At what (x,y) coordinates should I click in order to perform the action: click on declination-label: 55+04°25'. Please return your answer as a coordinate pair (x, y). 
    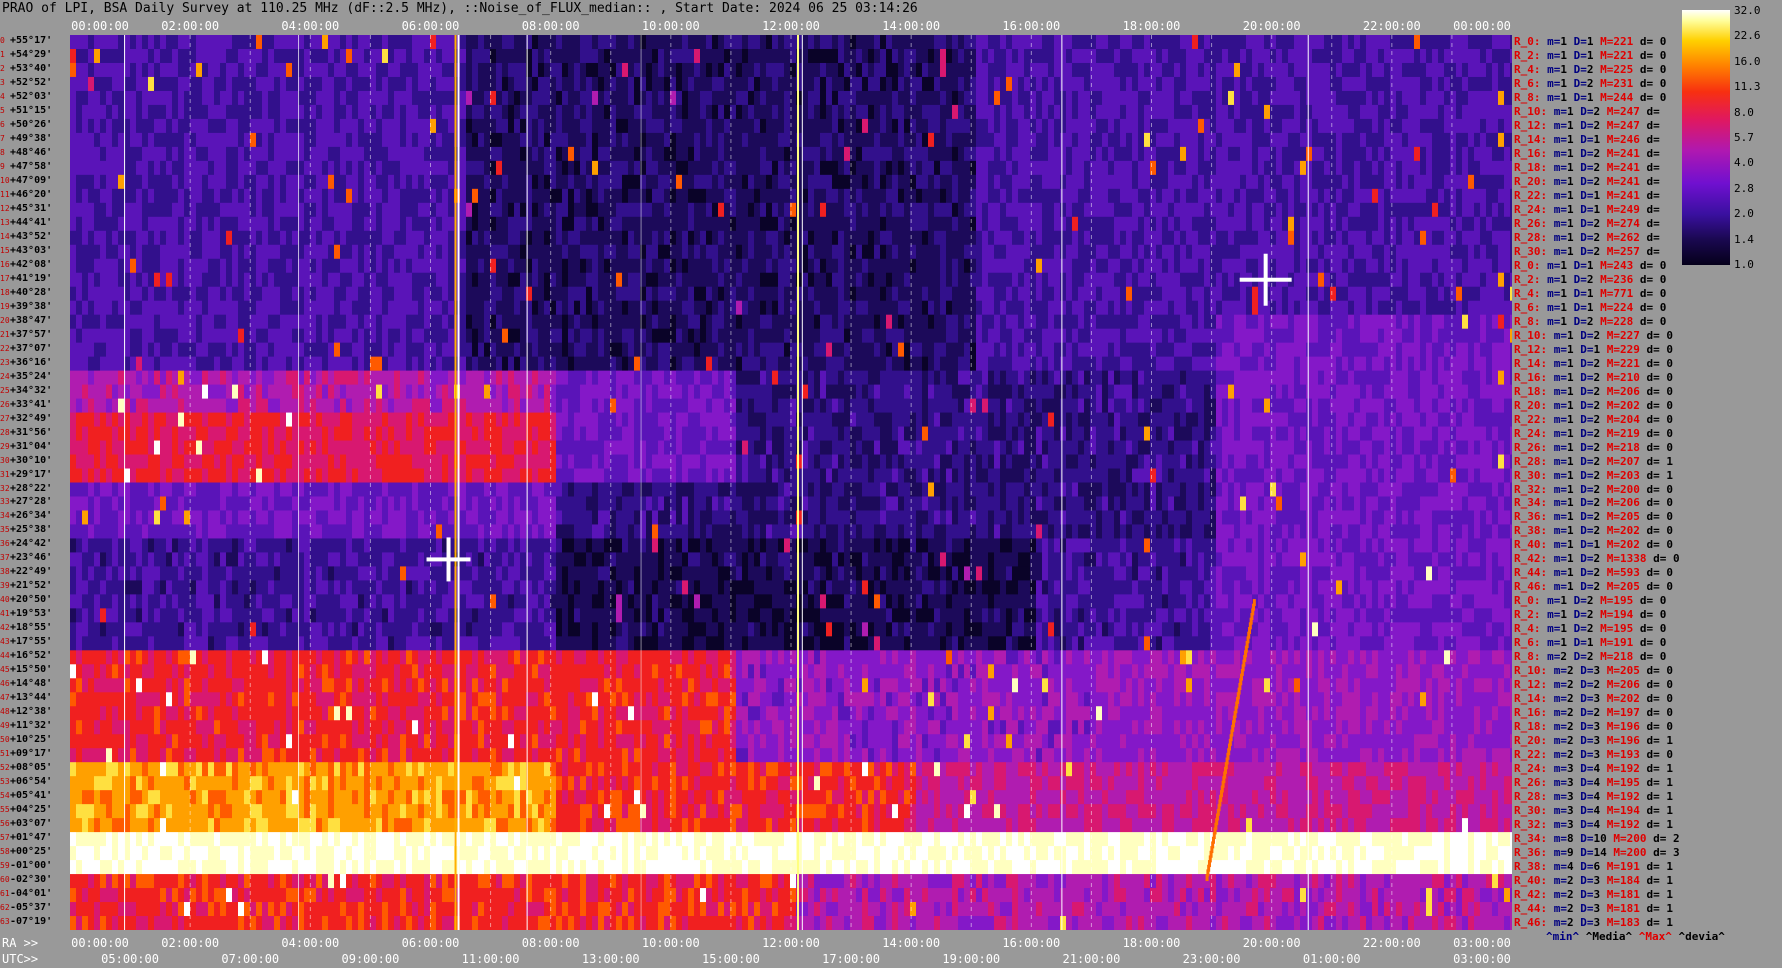
    Looking at the image, I should click on (26, 811).